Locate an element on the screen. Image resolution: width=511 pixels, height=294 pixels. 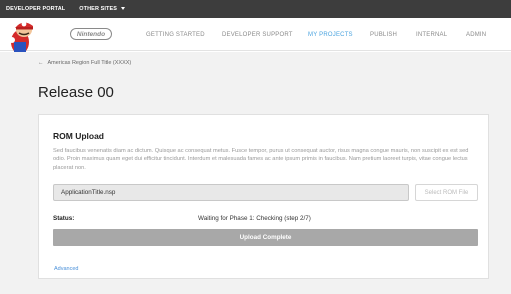
developer-portal-link: DEVELOPER PORTAL is located at coordinates (35, 9).